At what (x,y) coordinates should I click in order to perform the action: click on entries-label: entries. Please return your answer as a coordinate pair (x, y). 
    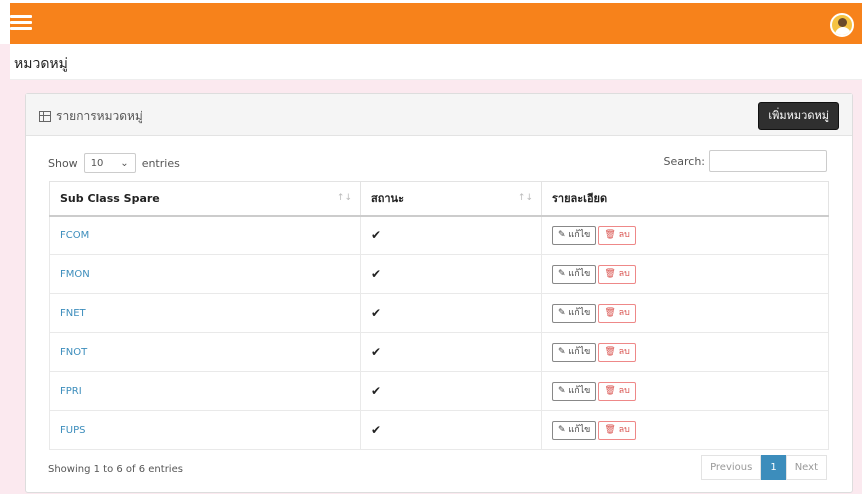
    Looking at the image, I should click on (160, 163).